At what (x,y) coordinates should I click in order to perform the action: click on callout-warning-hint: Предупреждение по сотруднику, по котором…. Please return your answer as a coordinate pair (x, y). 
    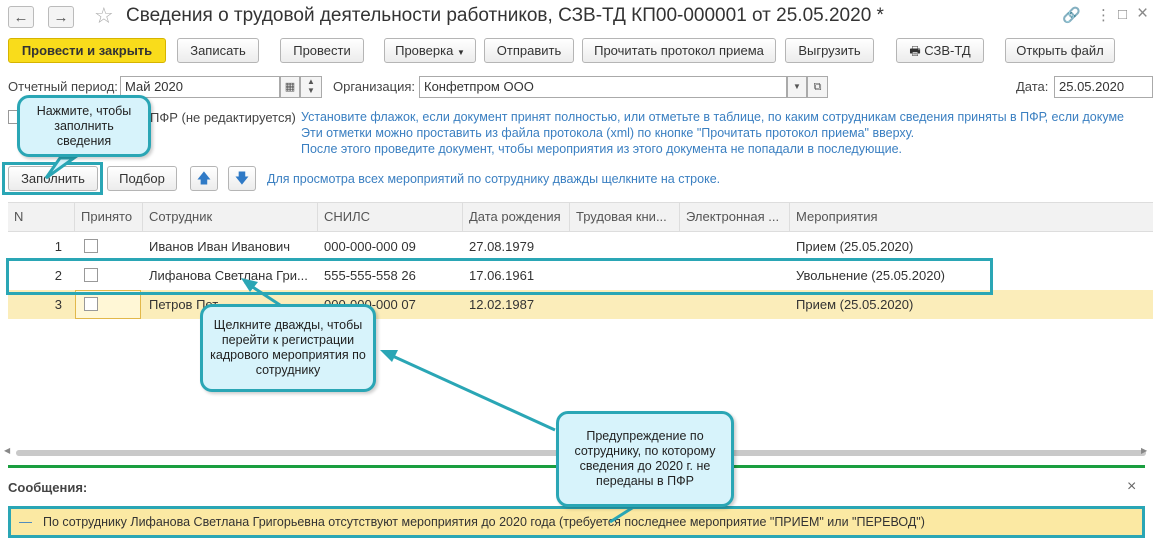
    Looking at the image, I should click on (645, 459).